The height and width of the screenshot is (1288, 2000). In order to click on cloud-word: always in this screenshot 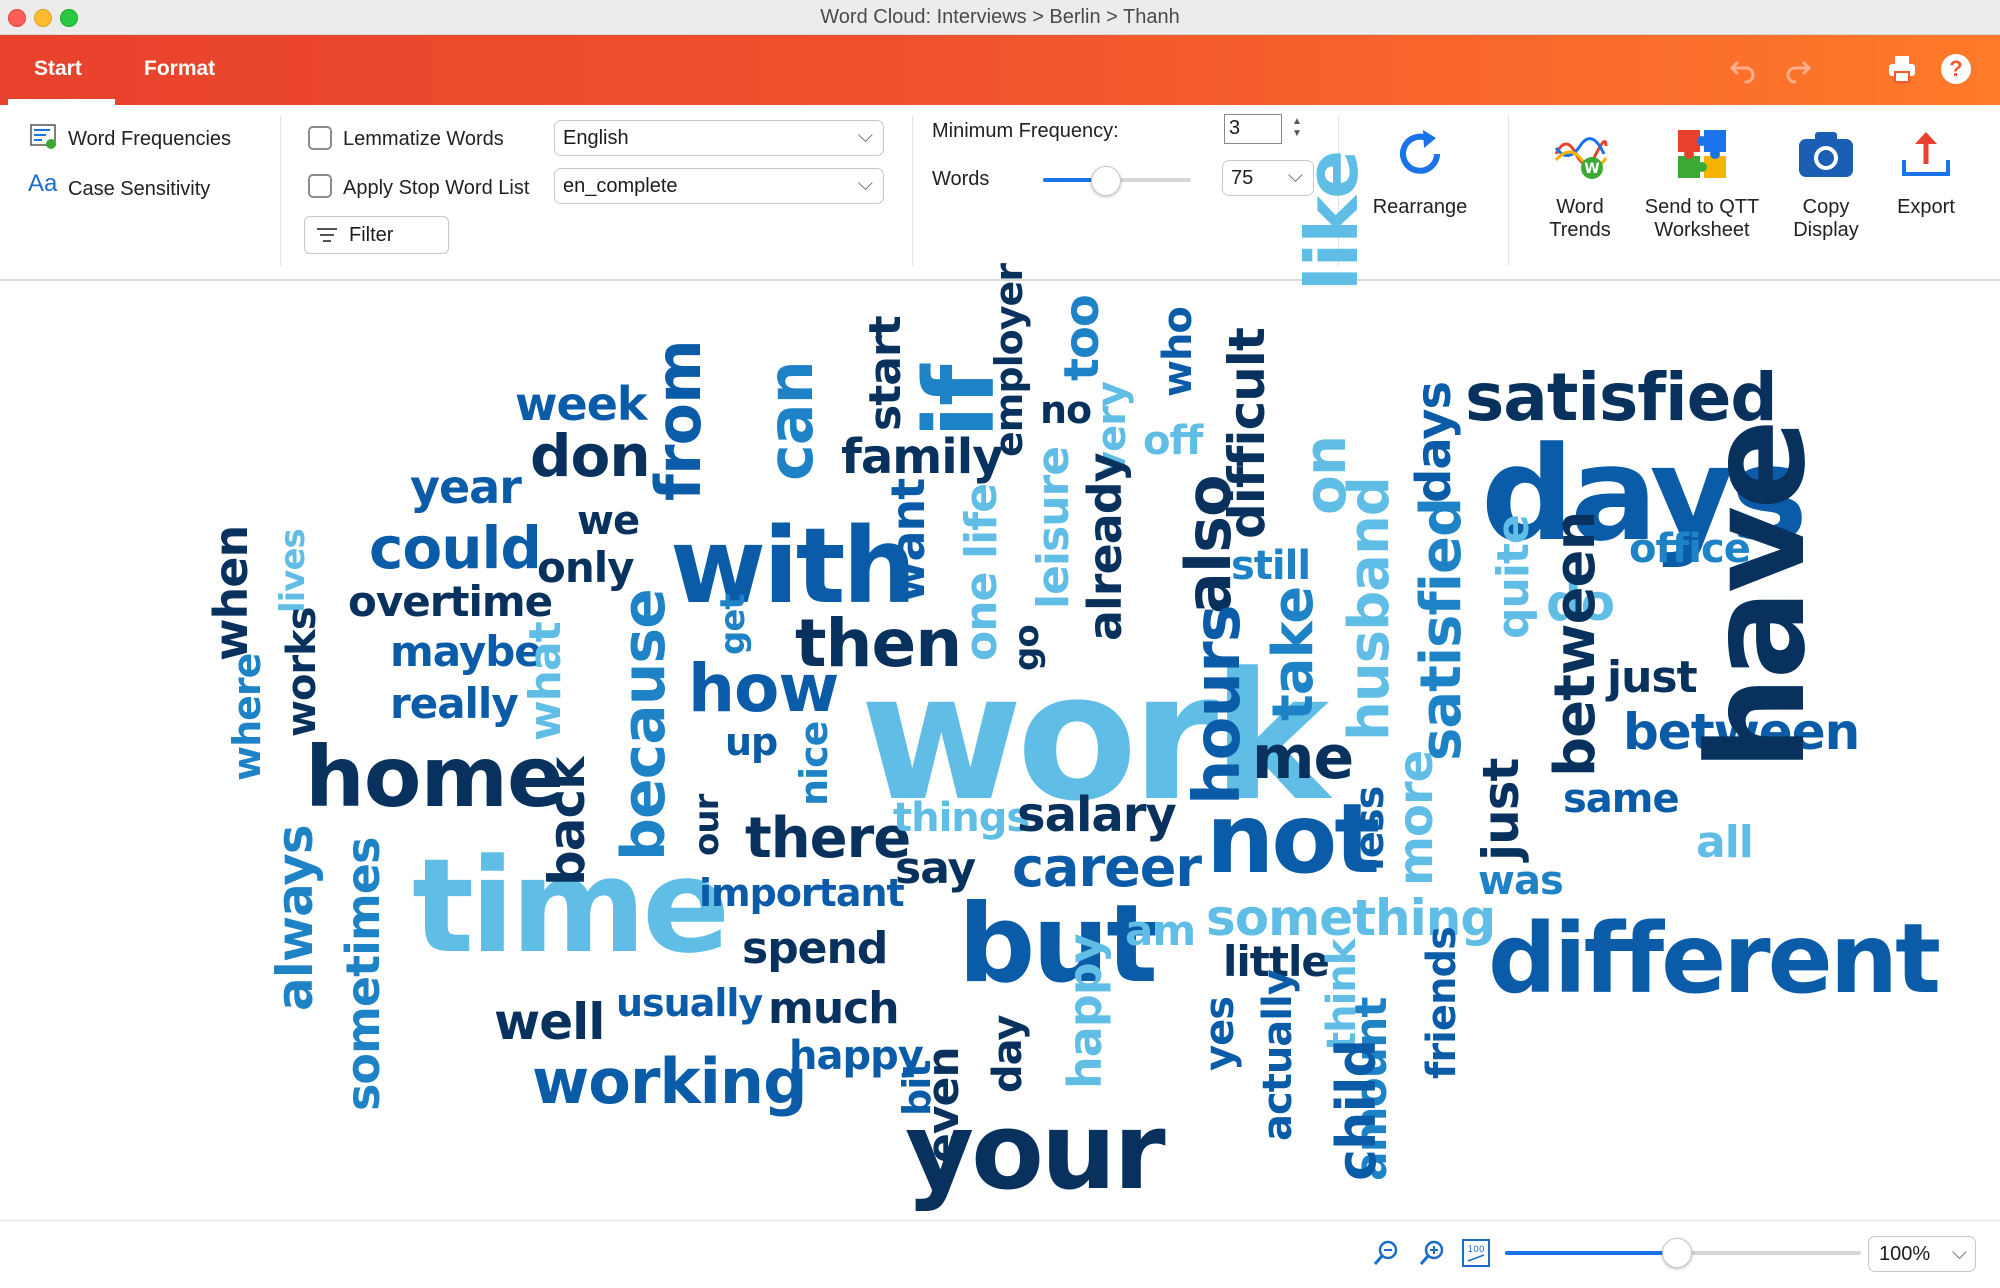, I will do `click(295, 918)`.